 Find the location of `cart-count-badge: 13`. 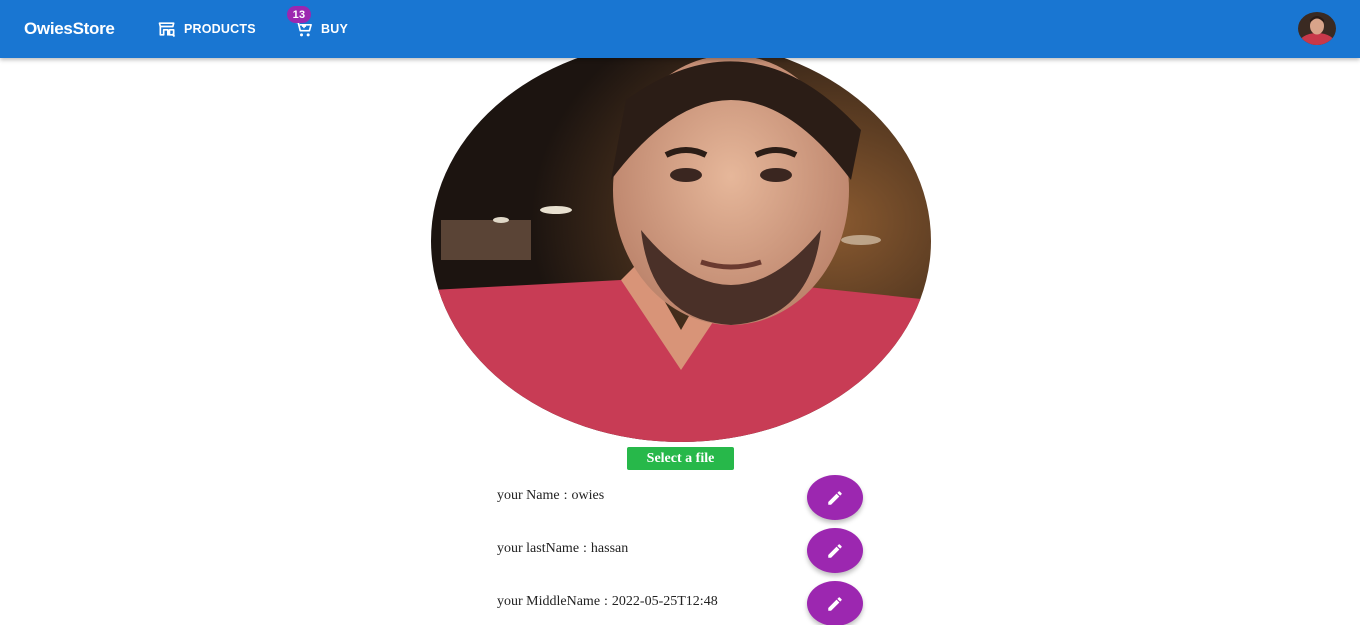

cart-count-badge: 13 is located at coordinates (299, 14).